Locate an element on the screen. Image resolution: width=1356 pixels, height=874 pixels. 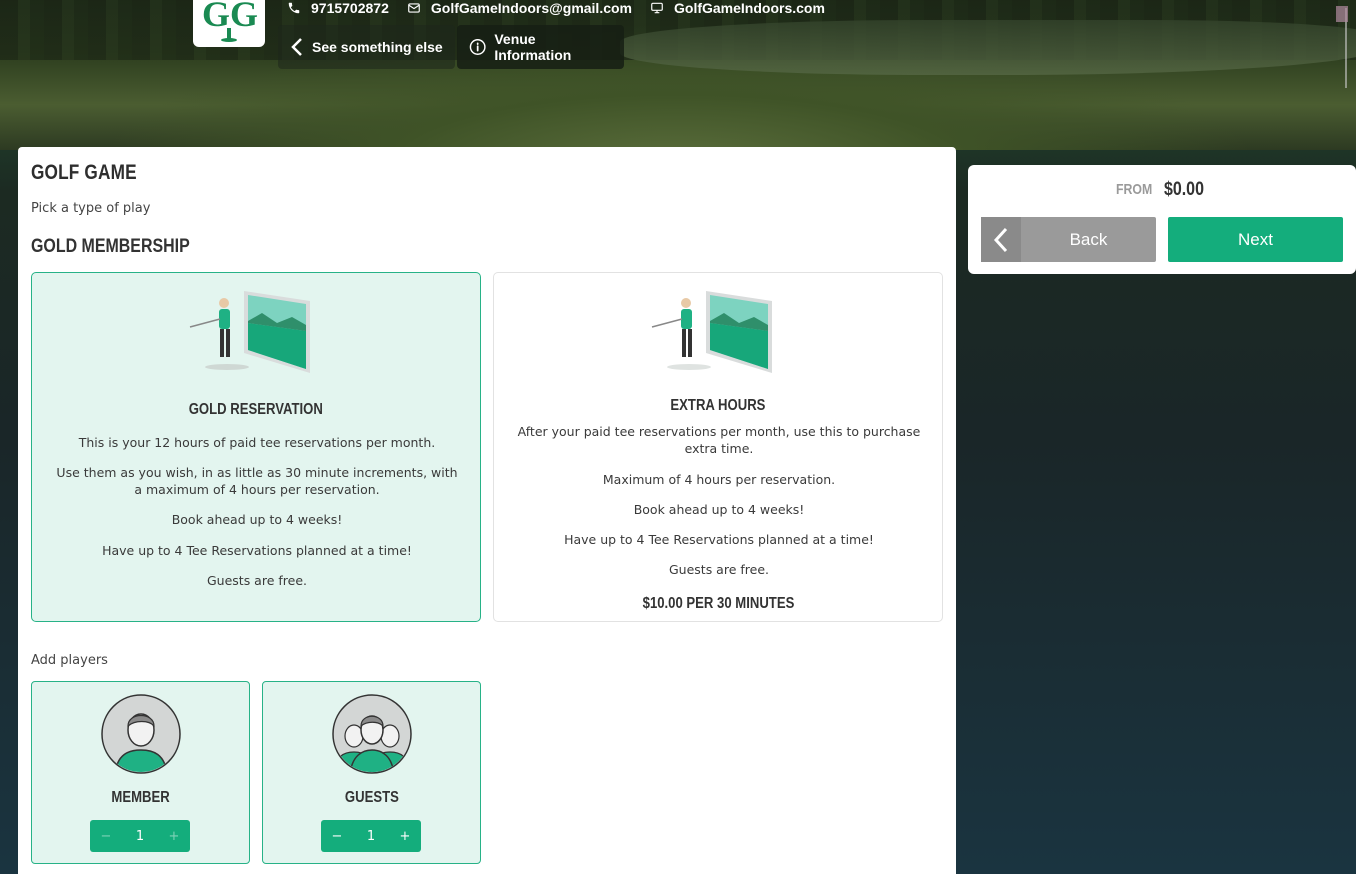
see-something-else-button: See something else is located at coordinates (366, 47).